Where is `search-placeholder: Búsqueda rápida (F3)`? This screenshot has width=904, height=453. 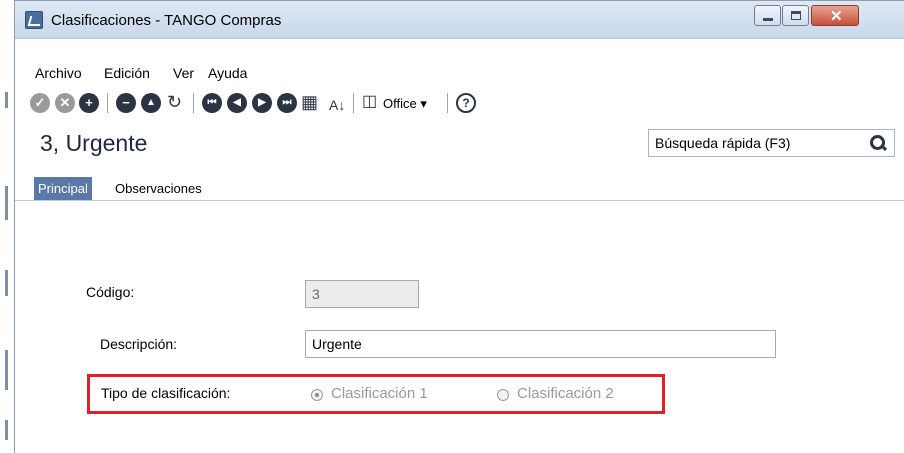 search-placeholder: Búsqueda rápida (F3) is located at coordinates (723, 143).